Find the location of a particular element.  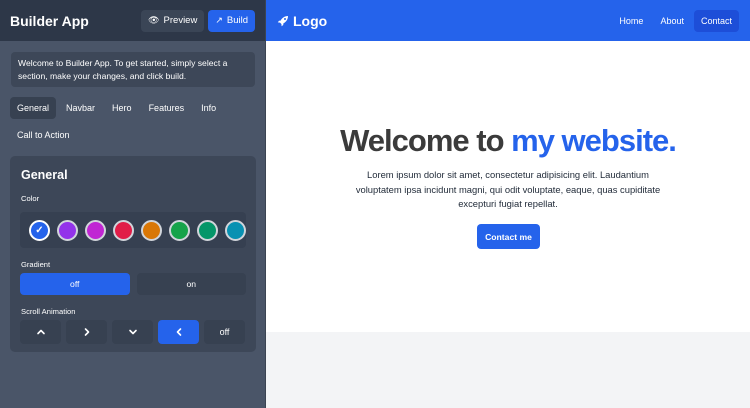

site-logo: Logo is located at coordinates (443, 21).